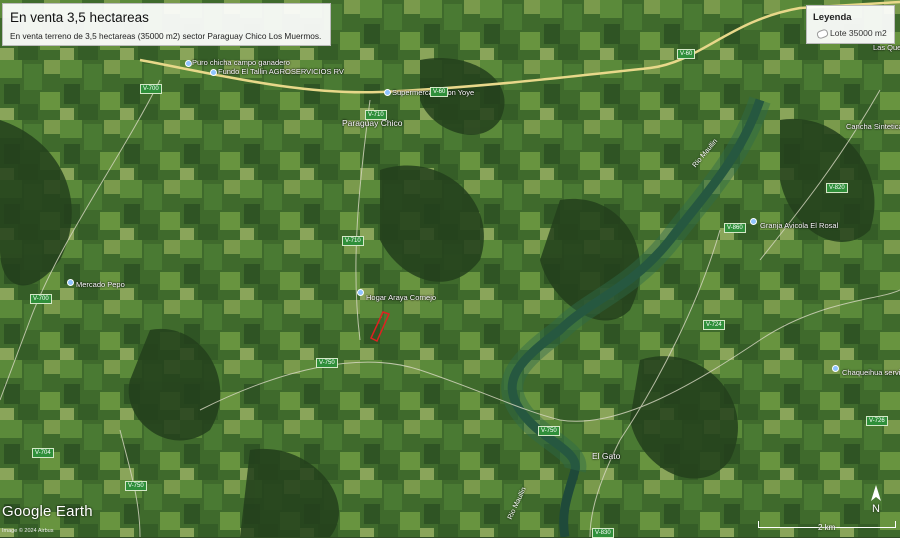 This screenshot has width=900, height=538. Describe the element at coordinates (606, 456) in the screenshot. I see `town-label: El Gato` at that location.